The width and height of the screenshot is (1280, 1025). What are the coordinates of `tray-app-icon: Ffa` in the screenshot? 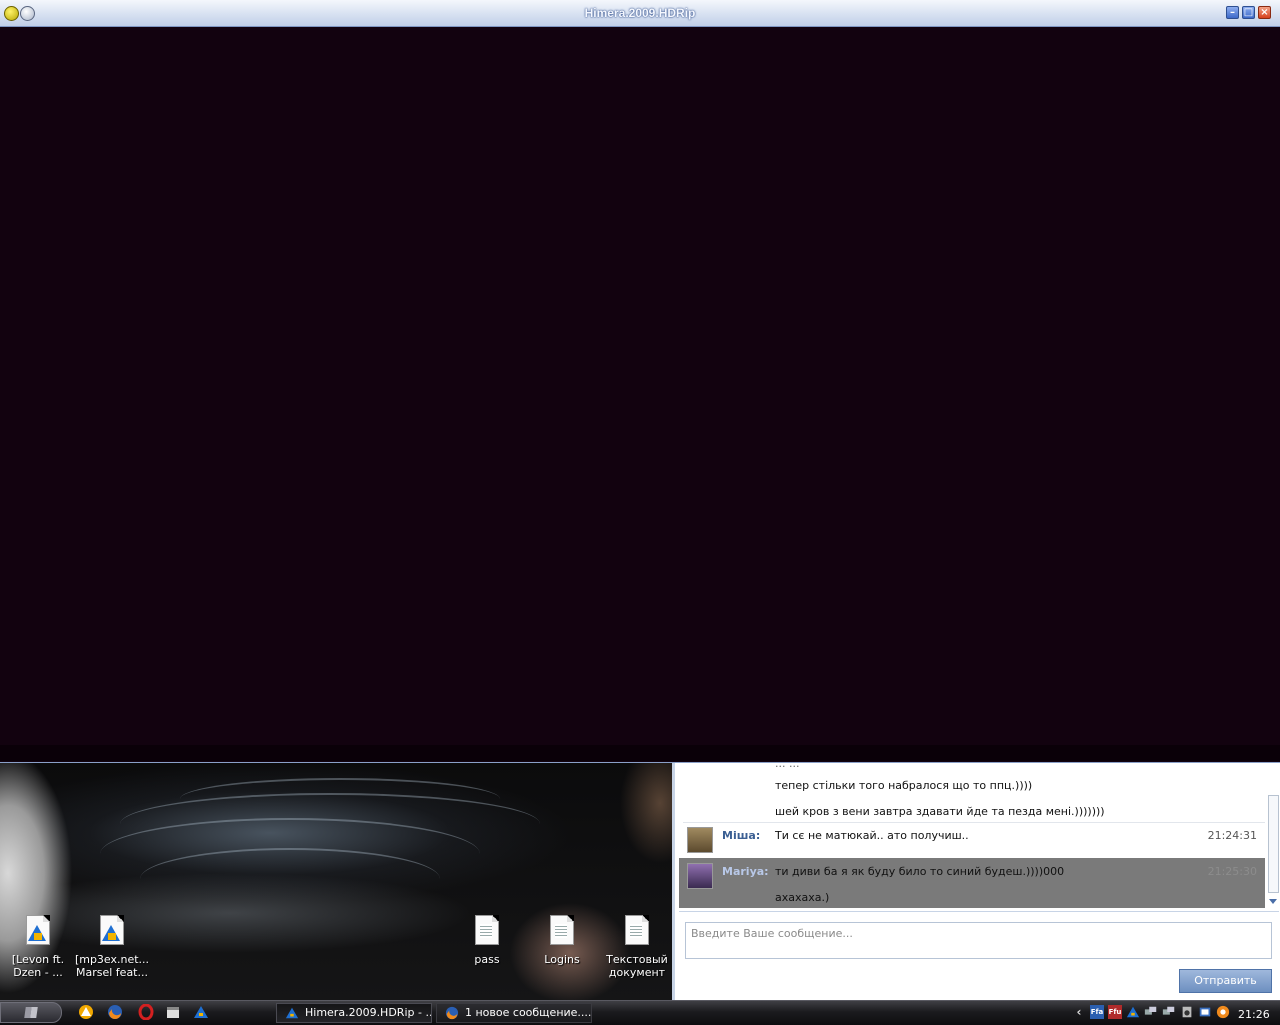 It's located at (1097, 1012).